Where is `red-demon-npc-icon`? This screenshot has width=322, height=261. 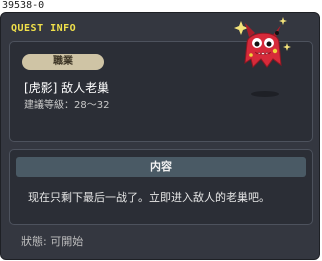
red-demon-npc-icon is located at coordinates (262, 42).